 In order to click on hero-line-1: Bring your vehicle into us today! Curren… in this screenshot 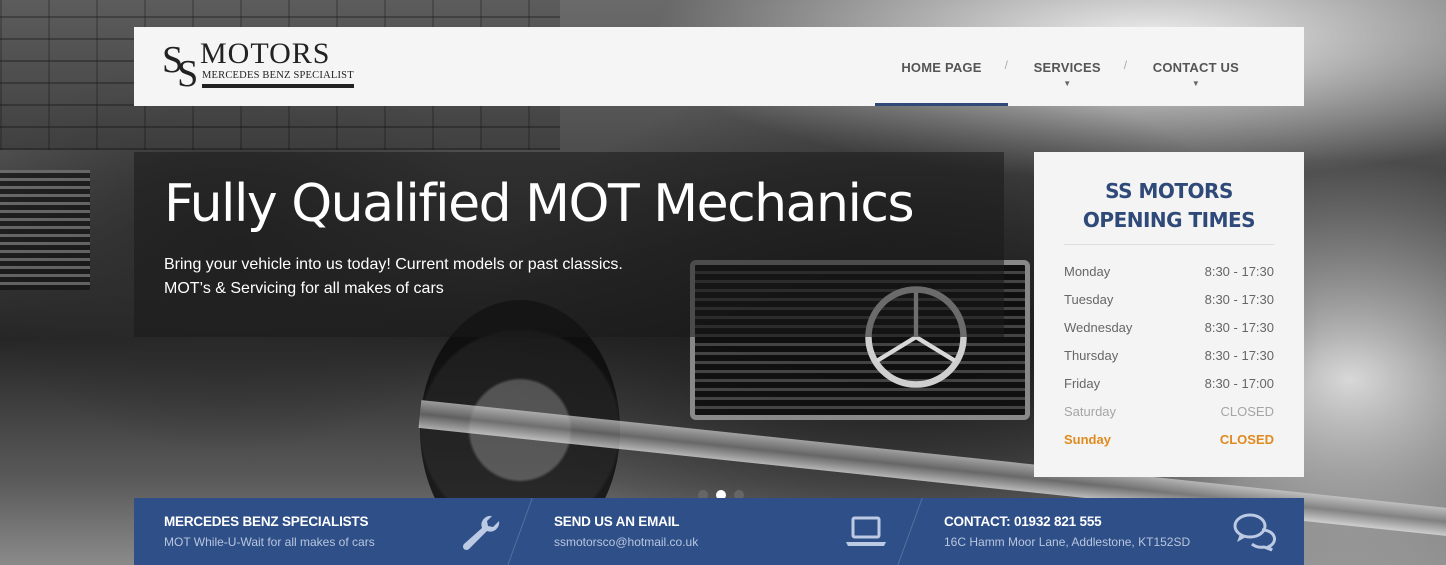, I will do `click(393, 264)`.